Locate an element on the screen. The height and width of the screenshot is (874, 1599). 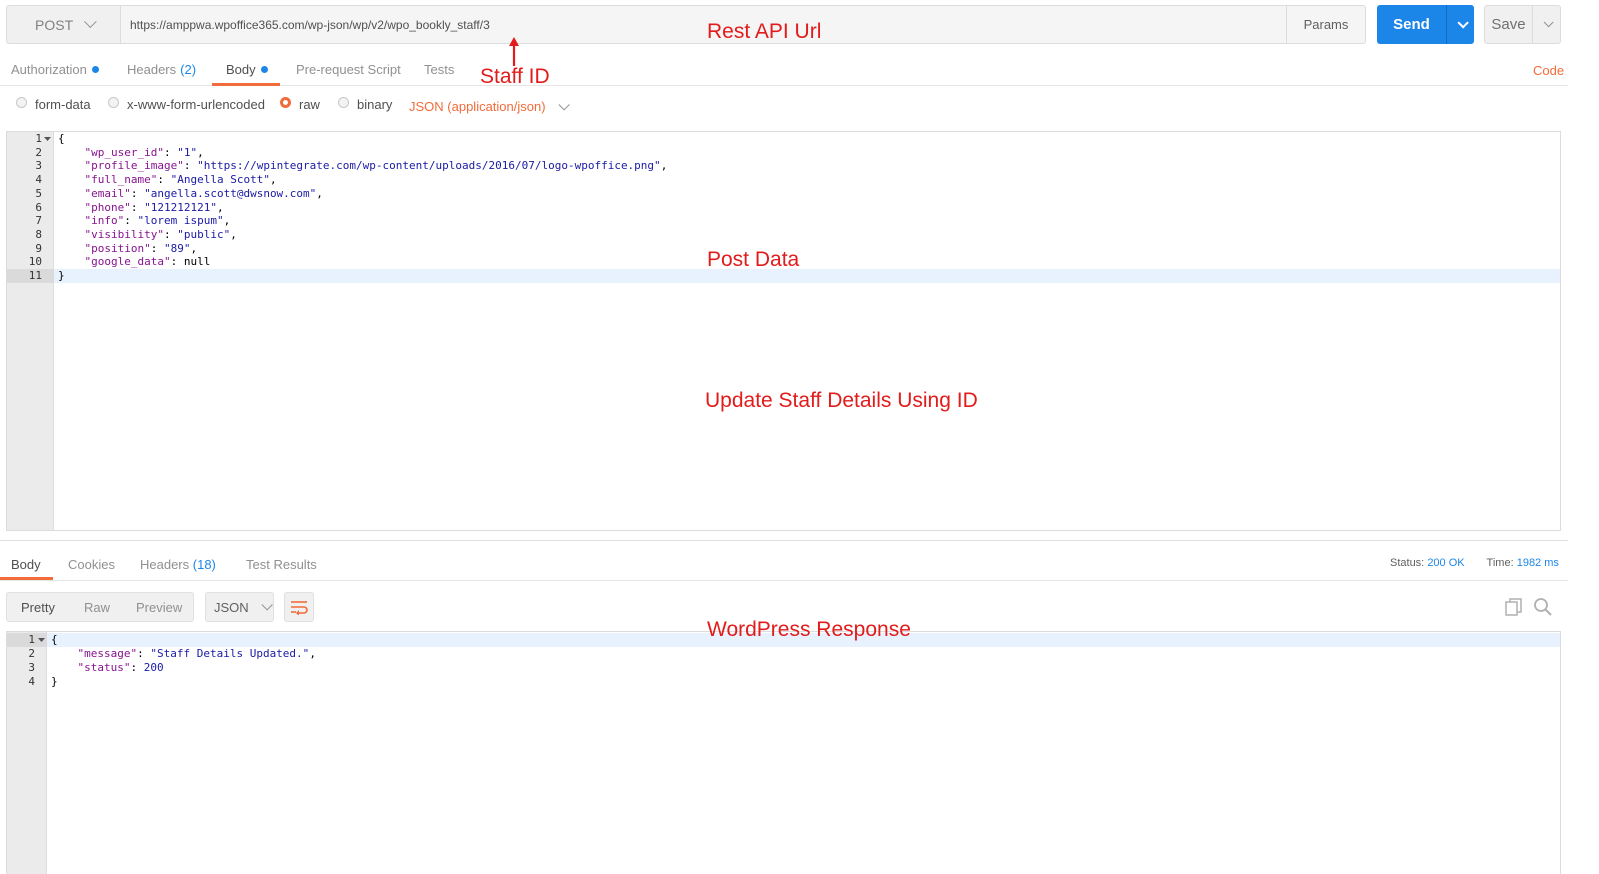
tab-pre-request-script: Pre-request Script is located at coordinates (348, 69).